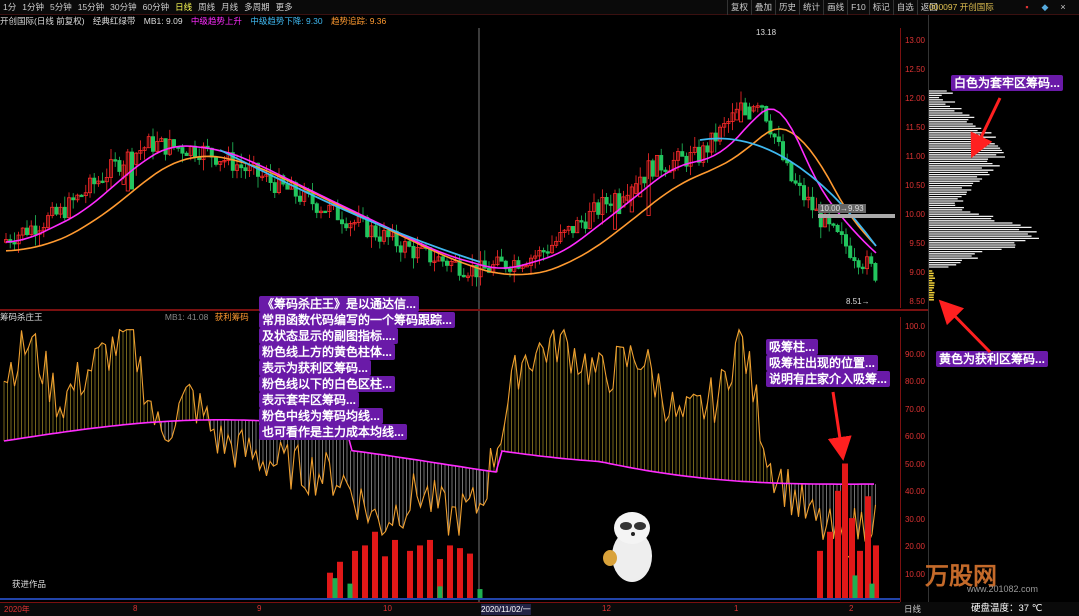 Image resolution: width=1079 pixels, height=616 pixels. Describe the element at coordinates (912, 609) in the screenshot. I see `period-label: 日线` at that location.